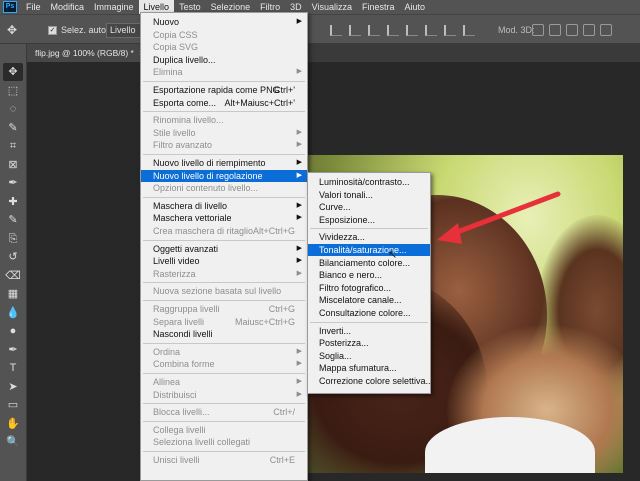 The height and width of the screenshot is (481, 640). I want to click on history-brush-icon: ↺, so click(13, 257).